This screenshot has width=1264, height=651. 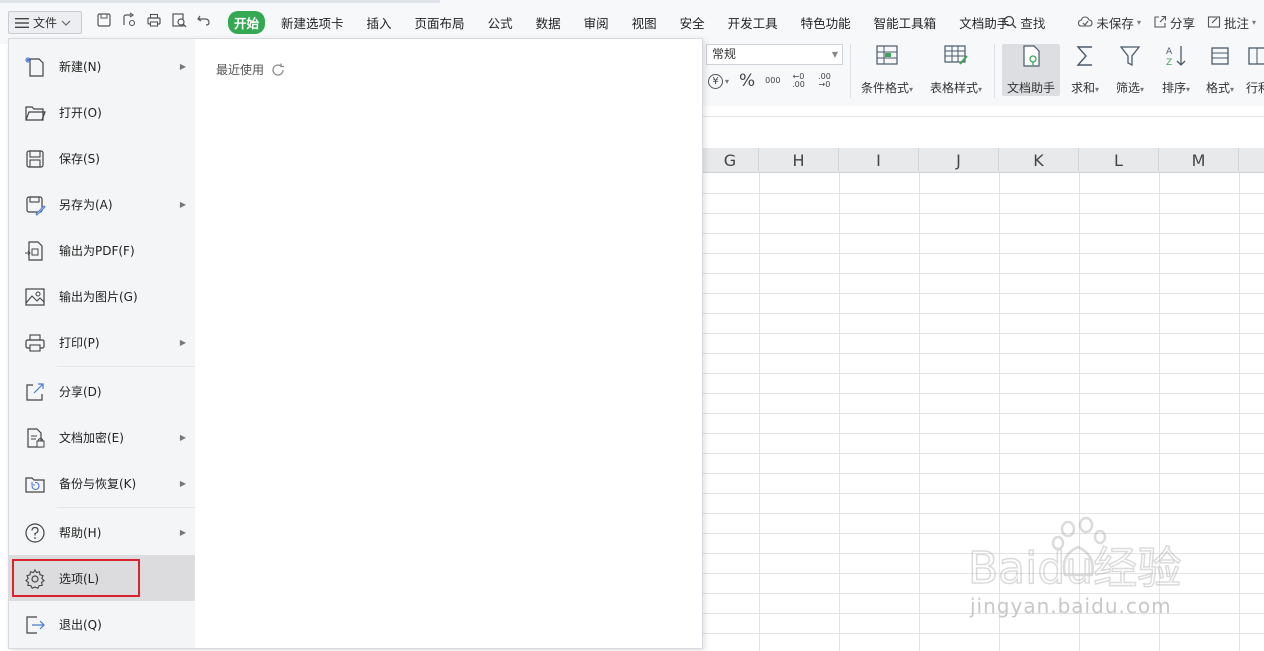 I want to click on tab-formulas: 公式, so click(x=500, y=22).